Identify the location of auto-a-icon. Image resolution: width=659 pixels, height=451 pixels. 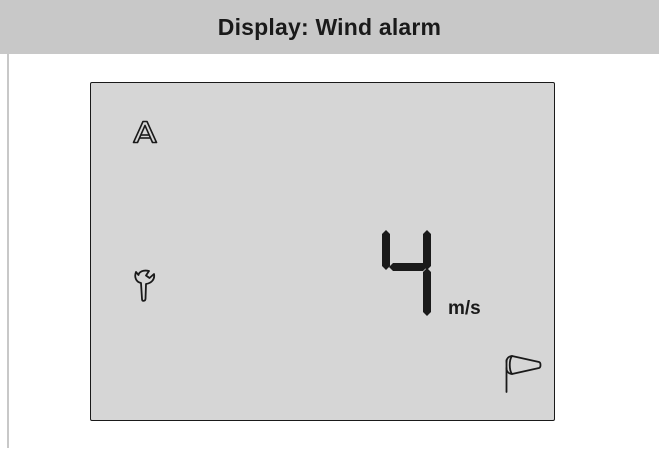
(145, 132).